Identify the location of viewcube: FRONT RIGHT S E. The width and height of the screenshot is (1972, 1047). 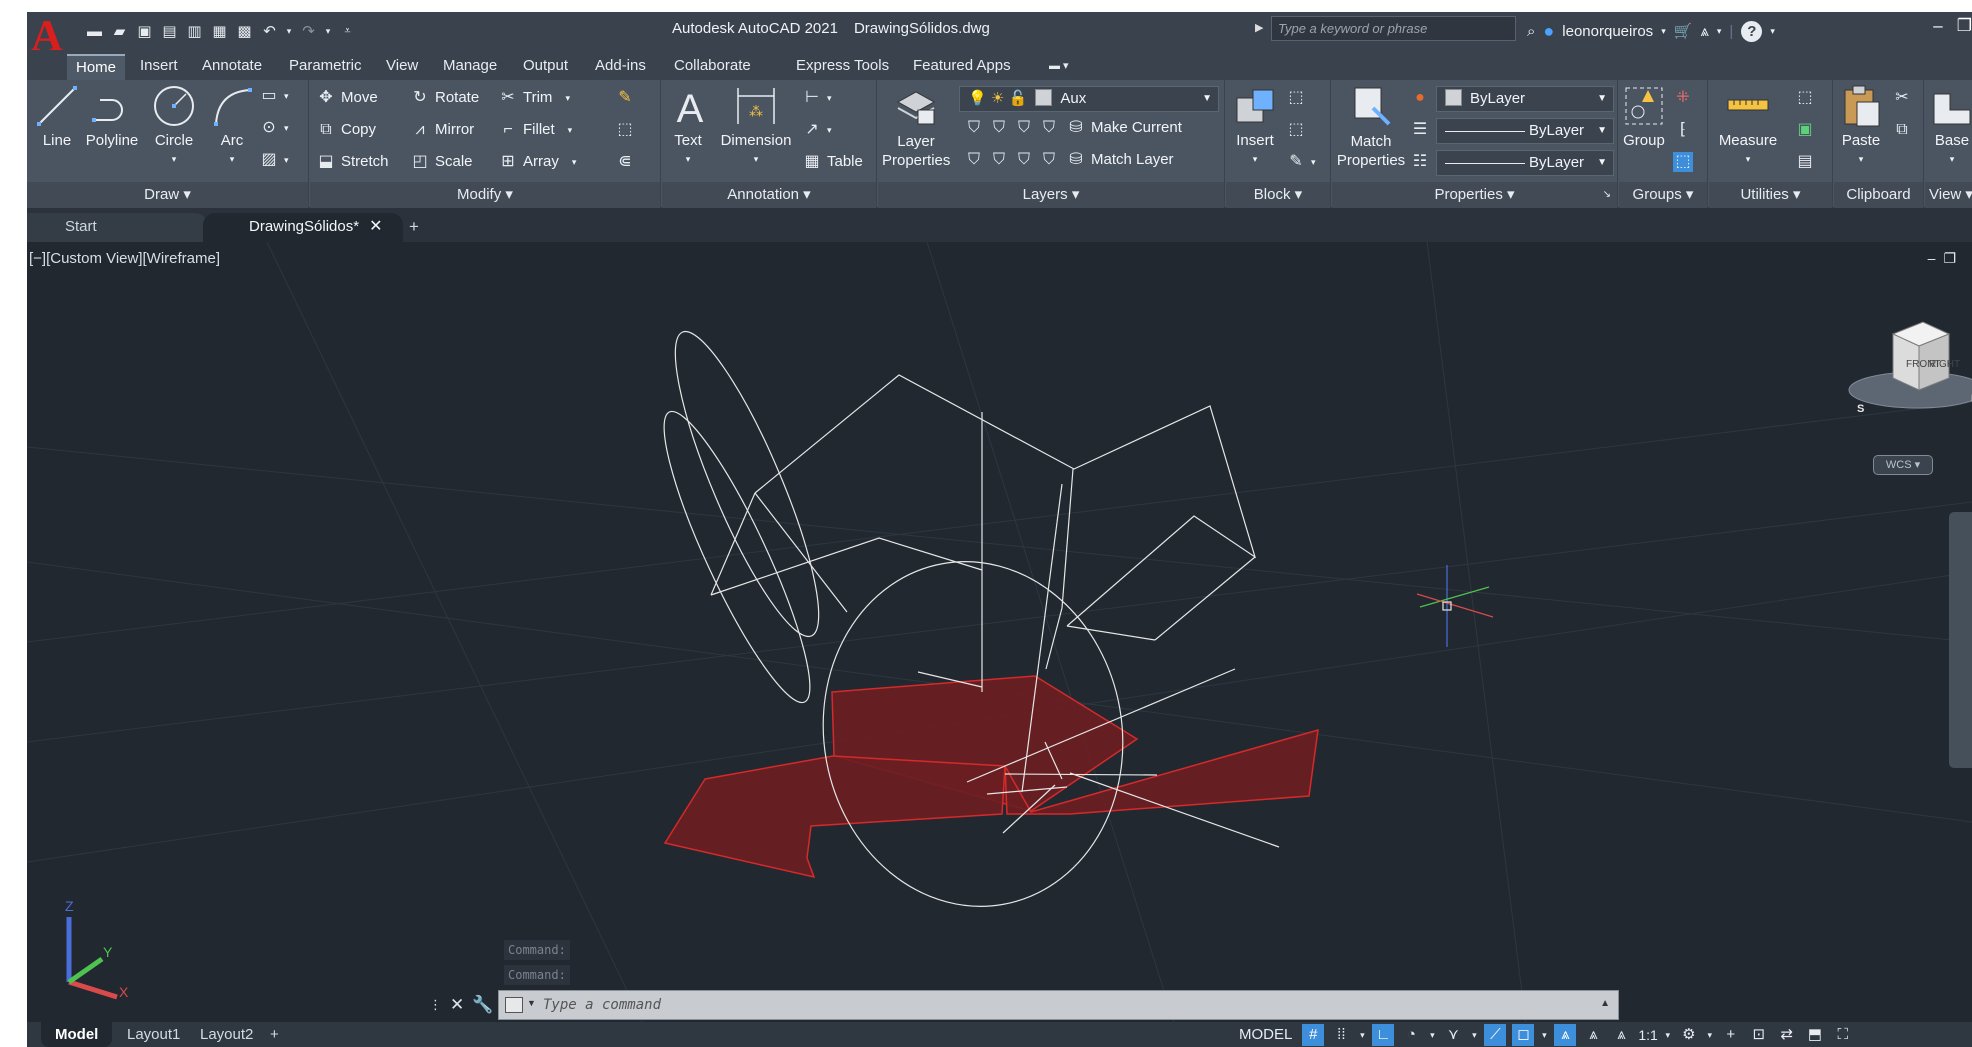
(1884, 372).